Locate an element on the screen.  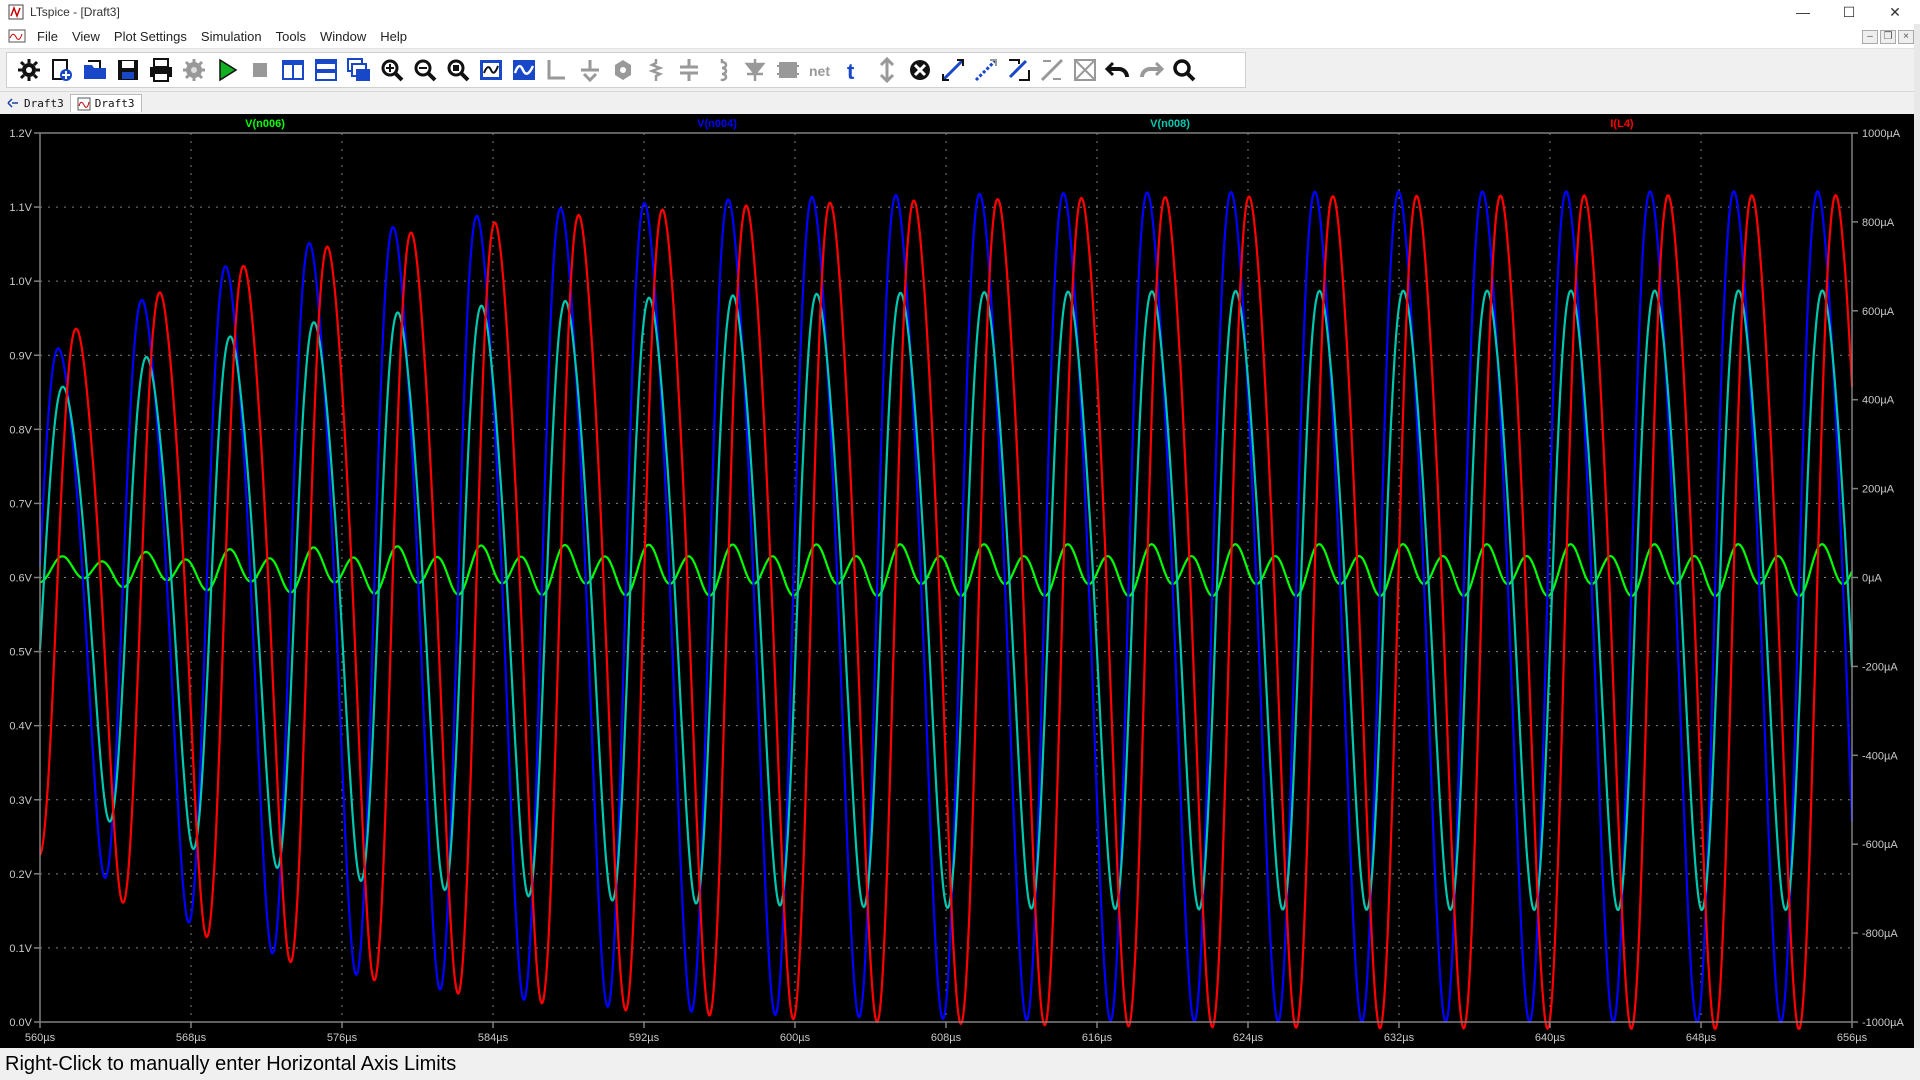
ground-button is located at coordinates (589, 70).